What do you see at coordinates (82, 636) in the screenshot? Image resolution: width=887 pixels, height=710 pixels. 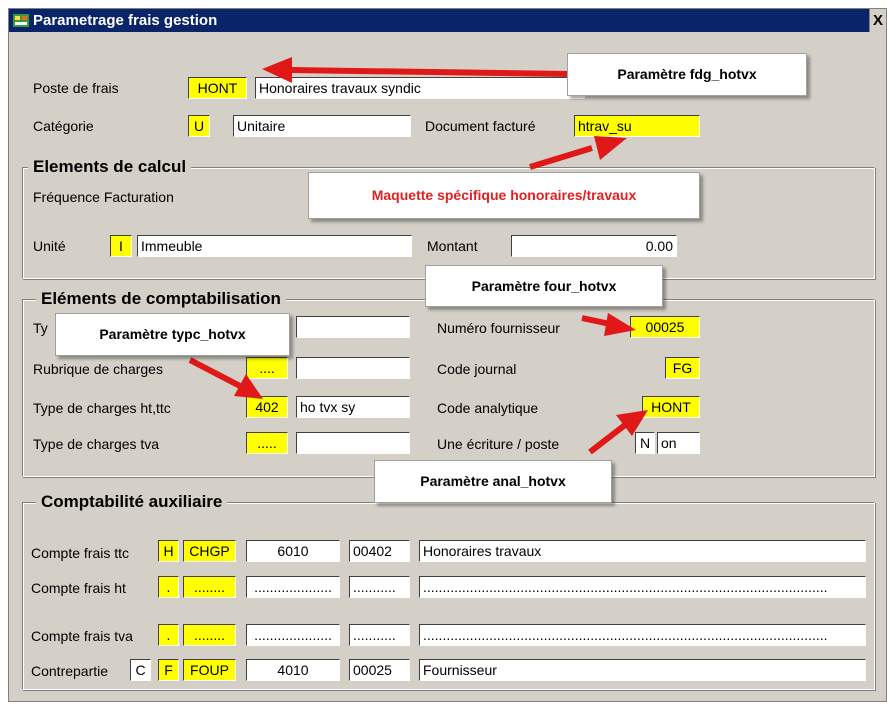 I see `aux-row-label: Compte frais tva` at bounding box center [82, 636].